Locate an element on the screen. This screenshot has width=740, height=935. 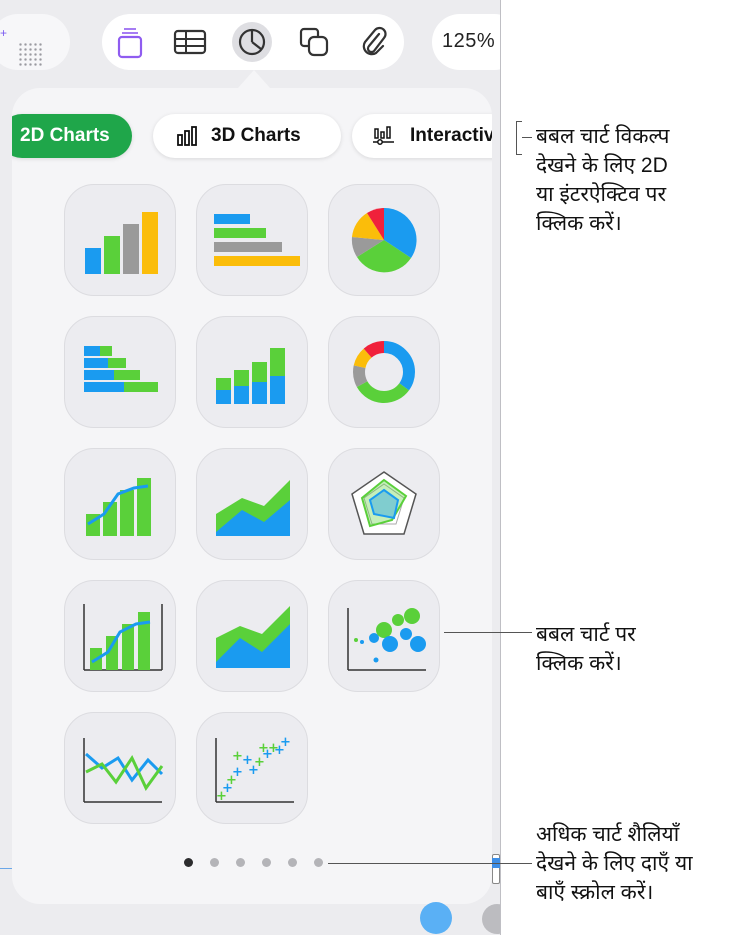
selection-edge is located at coordinates (6, 868).